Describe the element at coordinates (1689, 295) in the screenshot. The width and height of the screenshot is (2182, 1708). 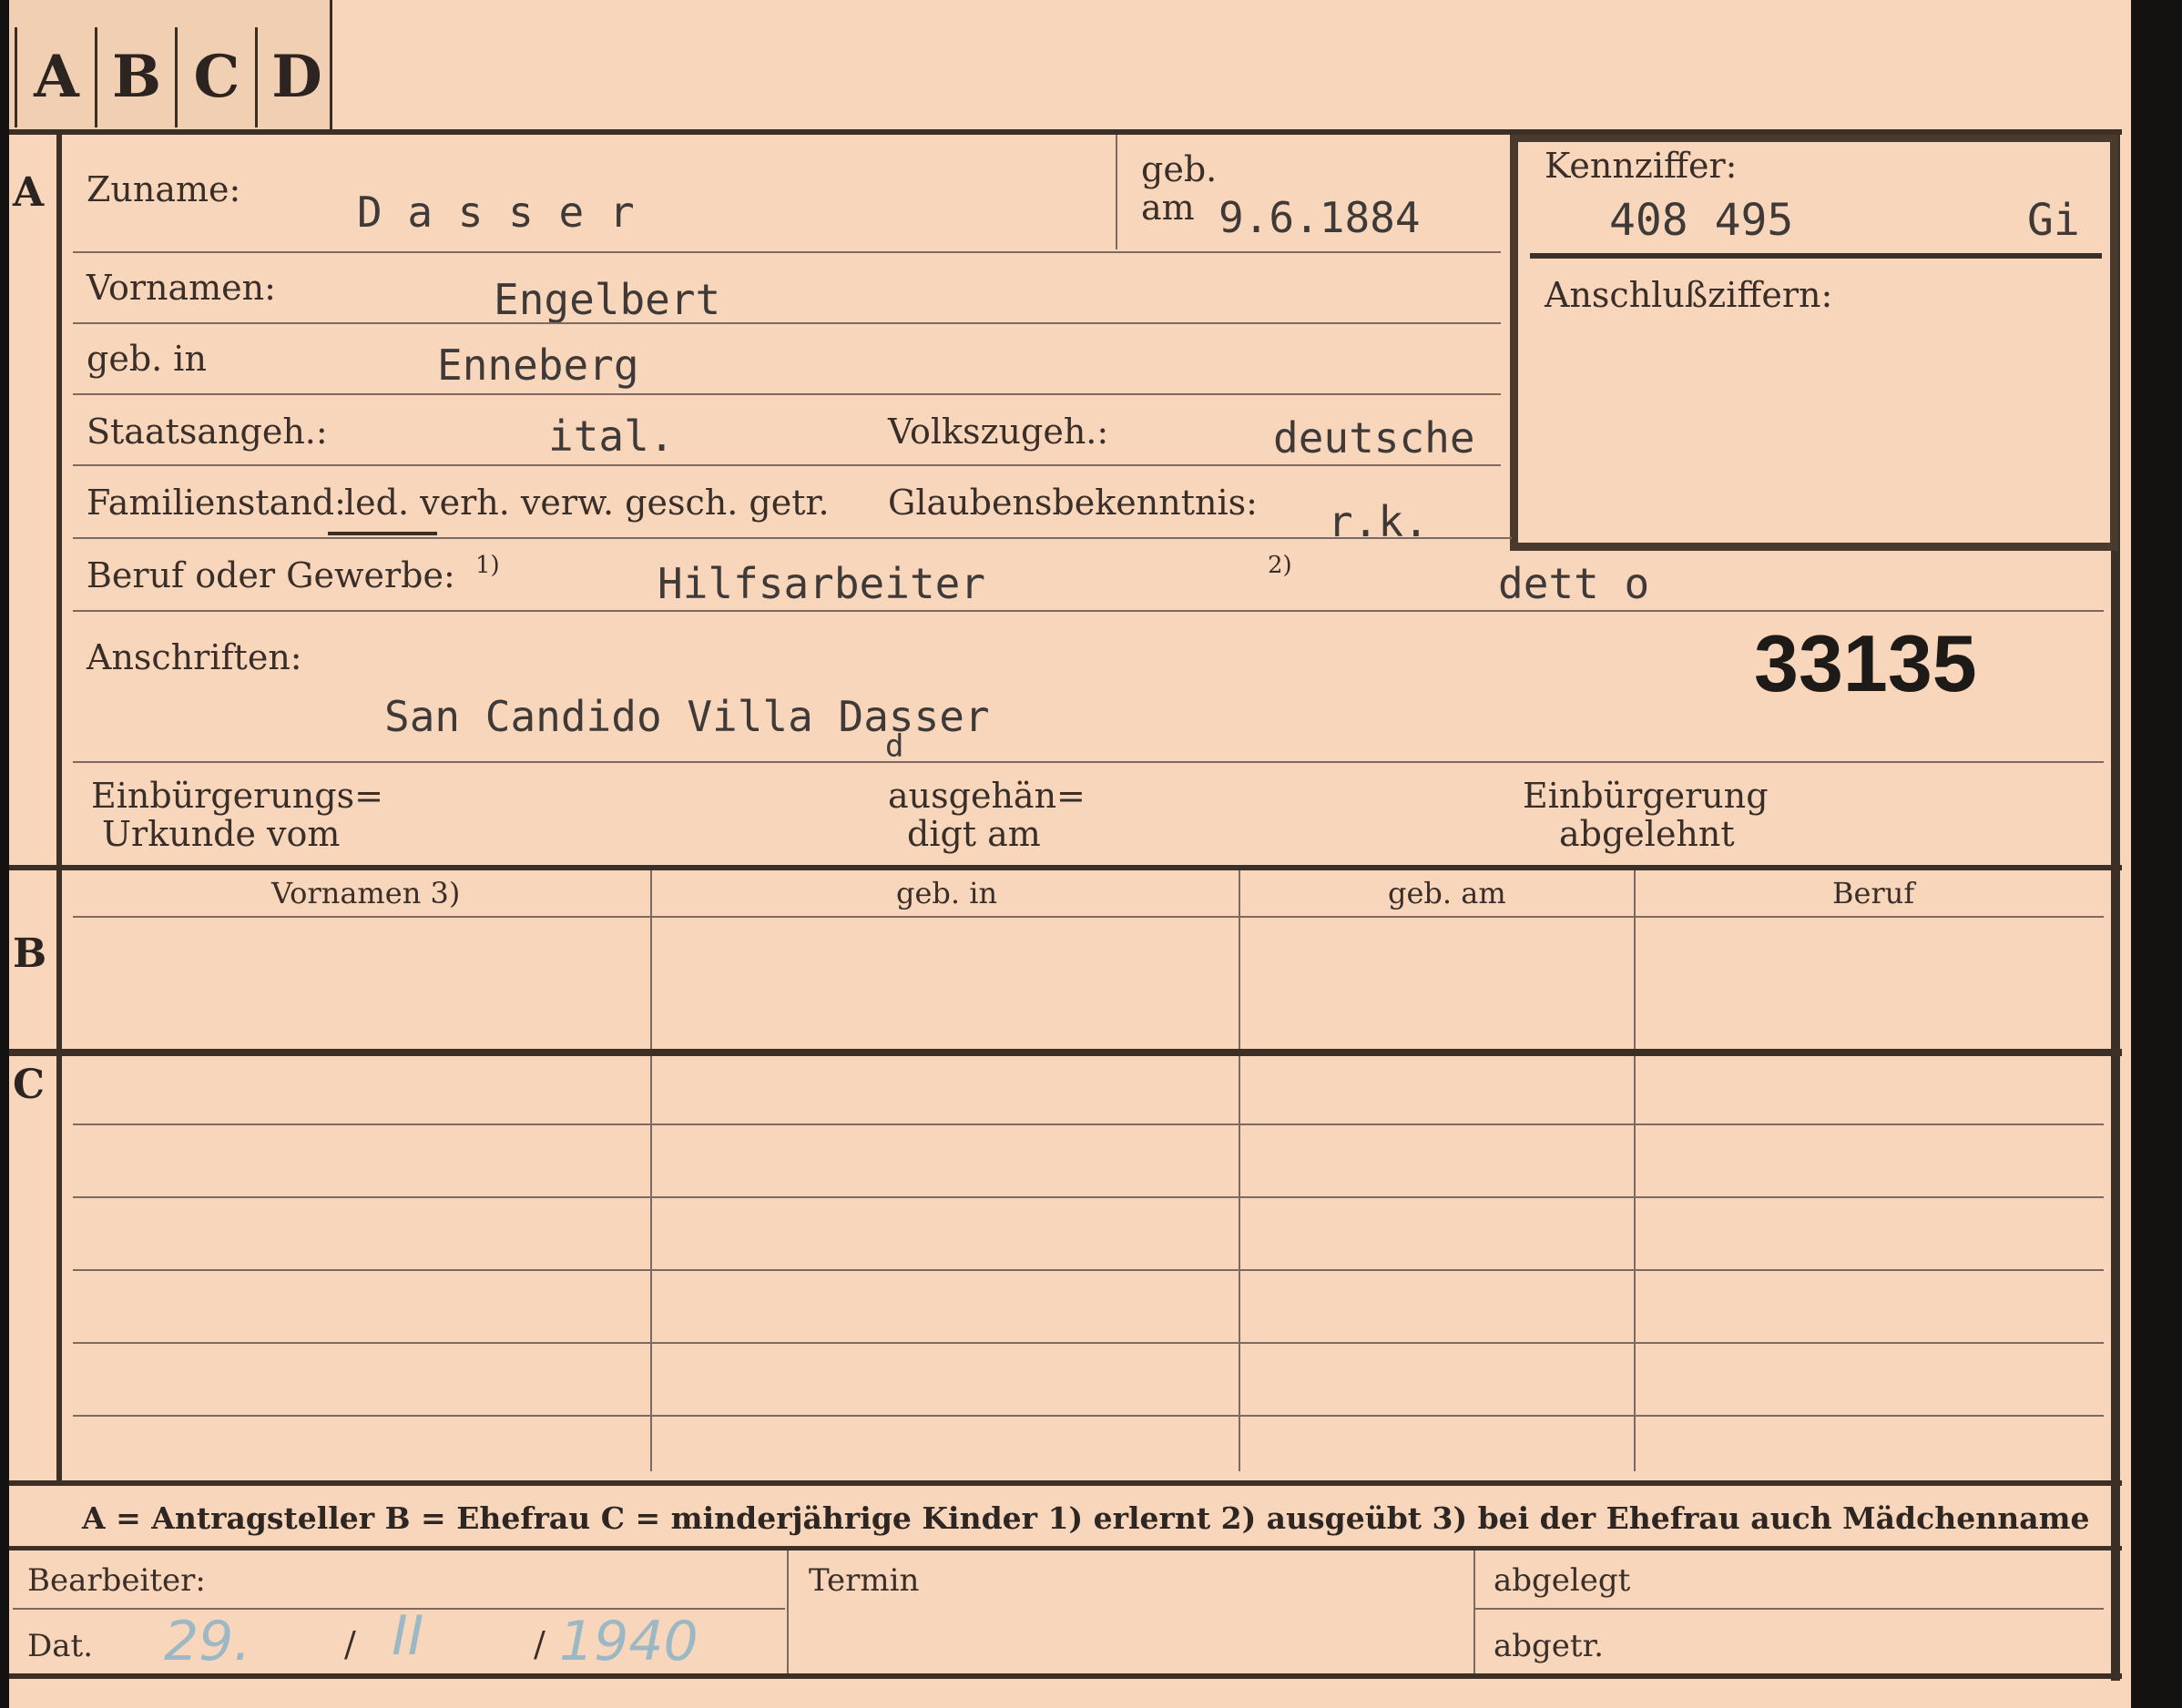
I see `anschluss-label: Anschlußziffern:` at that location.